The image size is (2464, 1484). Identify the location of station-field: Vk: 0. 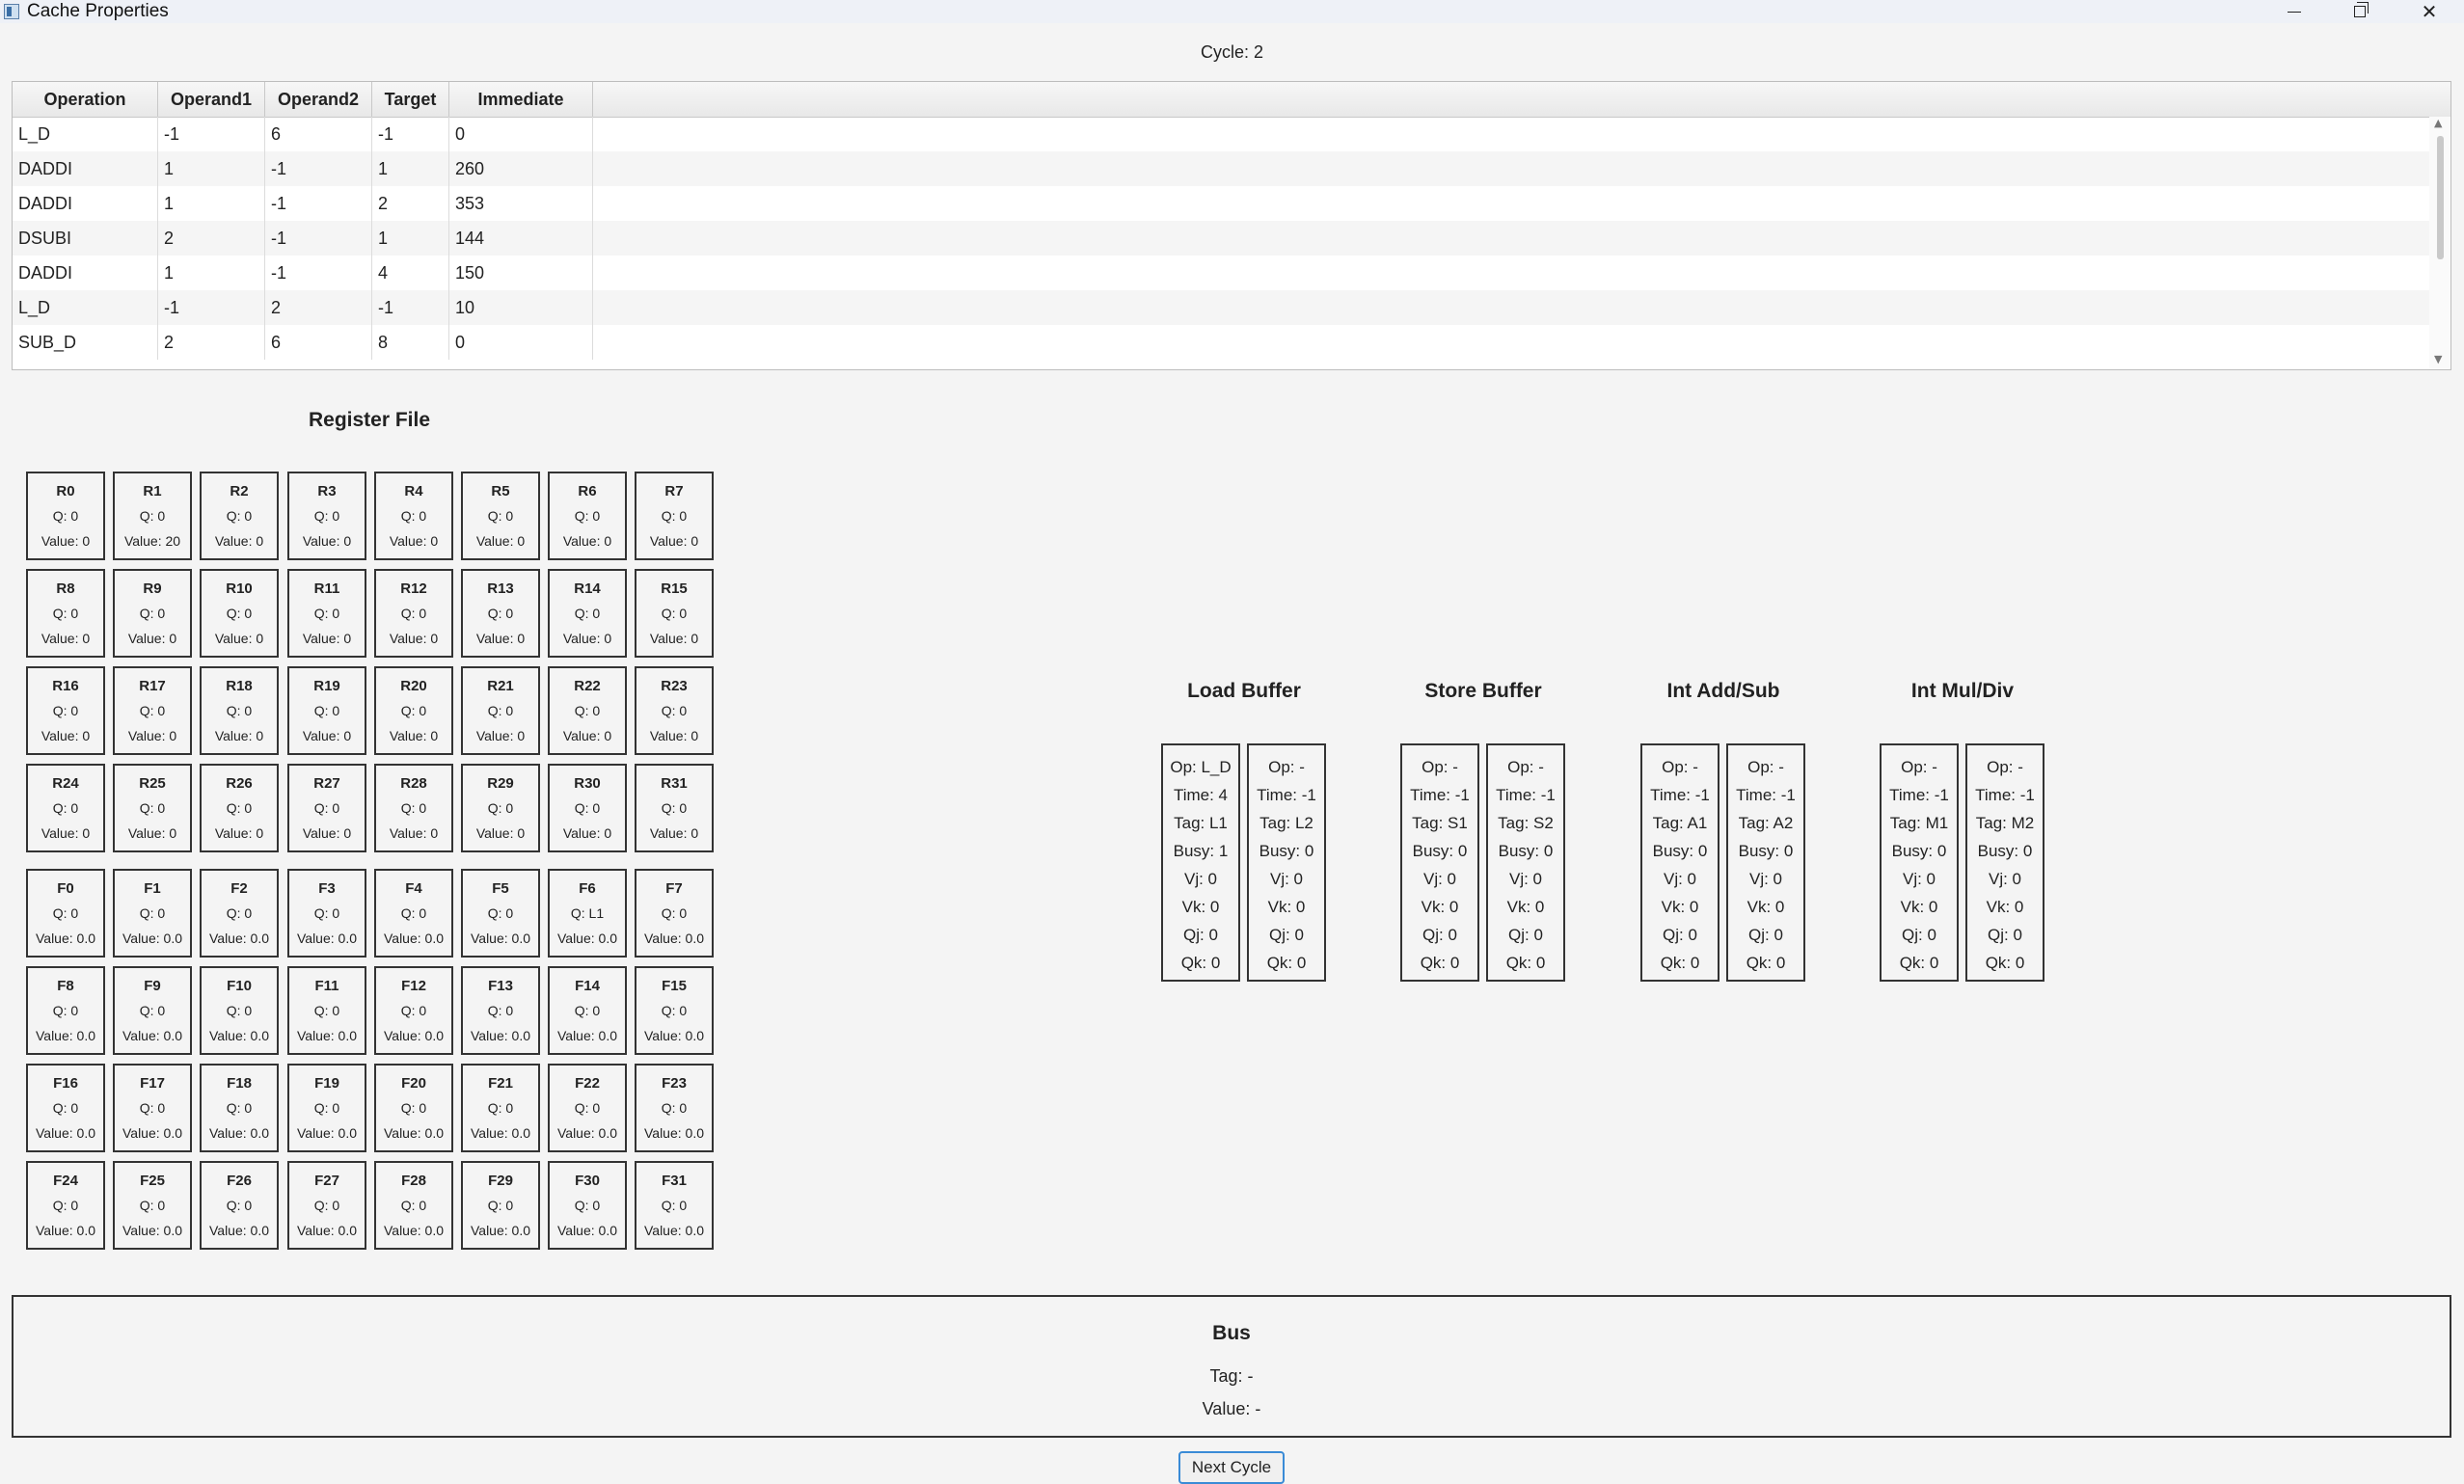
(1525, 907).